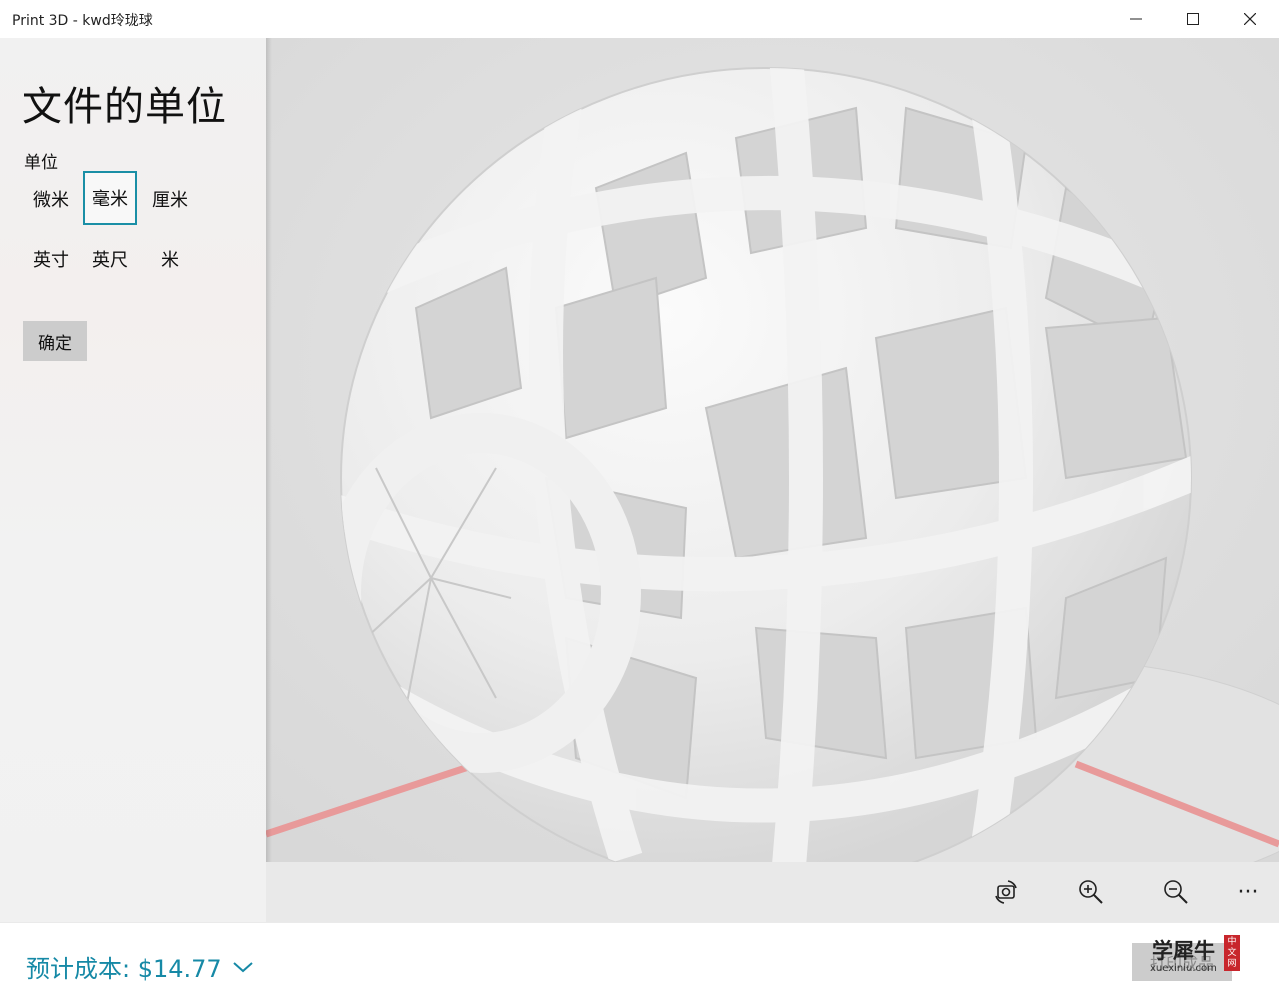  Describe the element at coordinates (110, 259) in the screenshot. I see `unit-option-foot: 英尺` at that location.